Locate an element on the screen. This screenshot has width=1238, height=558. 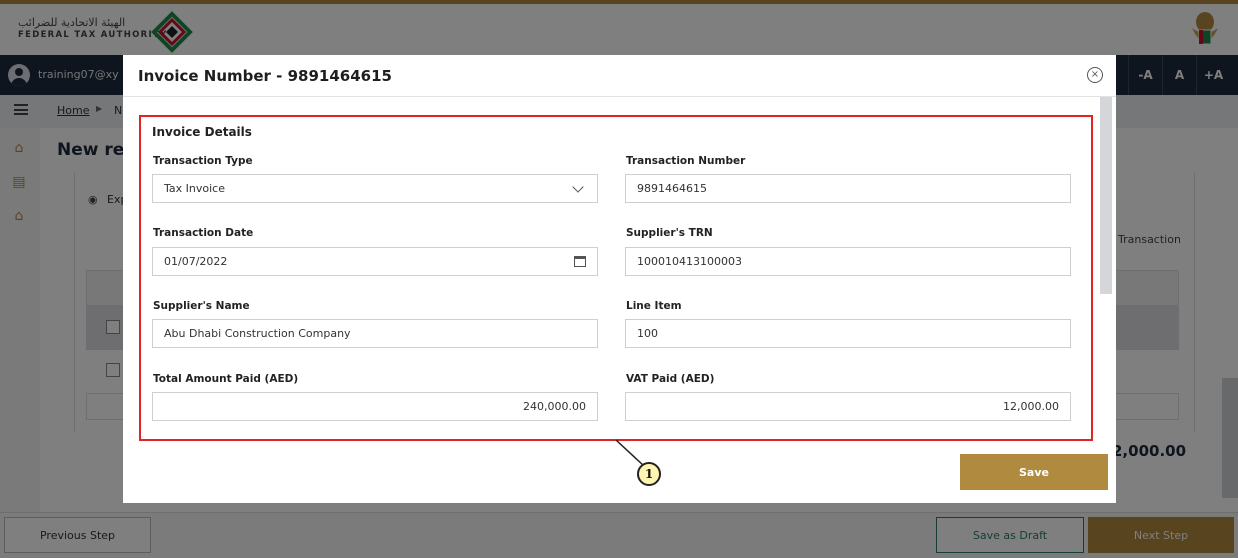
modal-scrollbar is located at coordinates (1106, 195).